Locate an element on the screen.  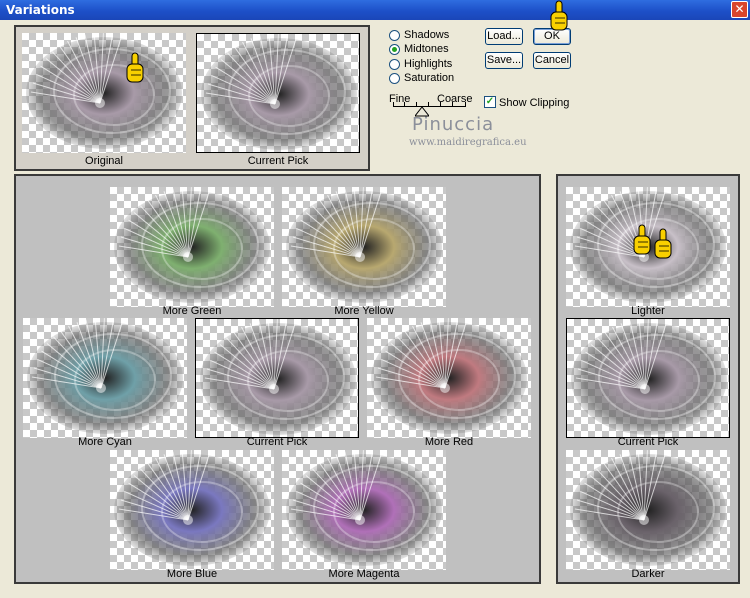
original-caption: Original is located at coordinates (104, 161).